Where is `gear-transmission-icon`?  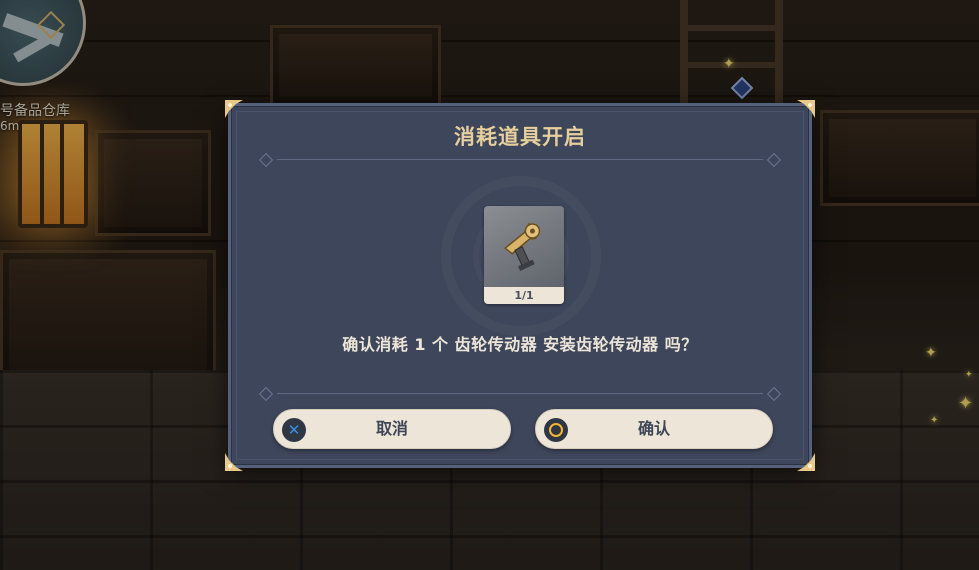 gear-transmission-icon is located at coordinates (522, 246).